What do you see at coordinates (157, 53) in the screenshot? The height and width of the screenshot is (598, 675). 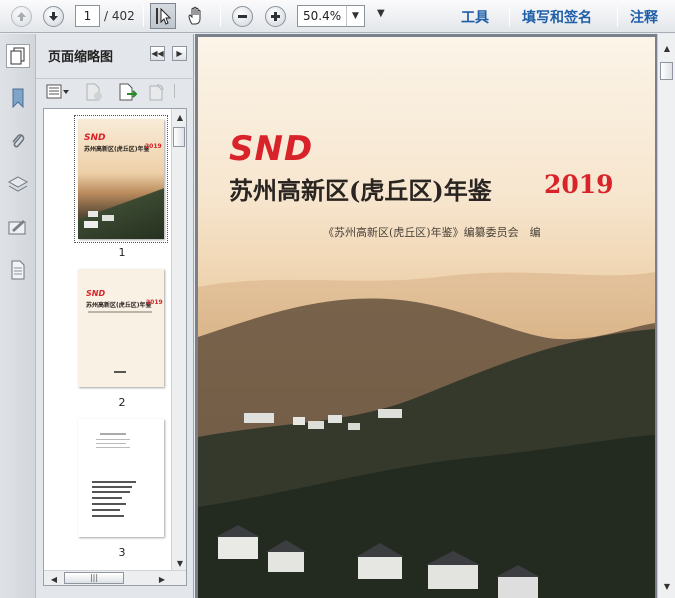 I see `collapse-panel-icon: ◀◀` at bounding box center [157, 53].